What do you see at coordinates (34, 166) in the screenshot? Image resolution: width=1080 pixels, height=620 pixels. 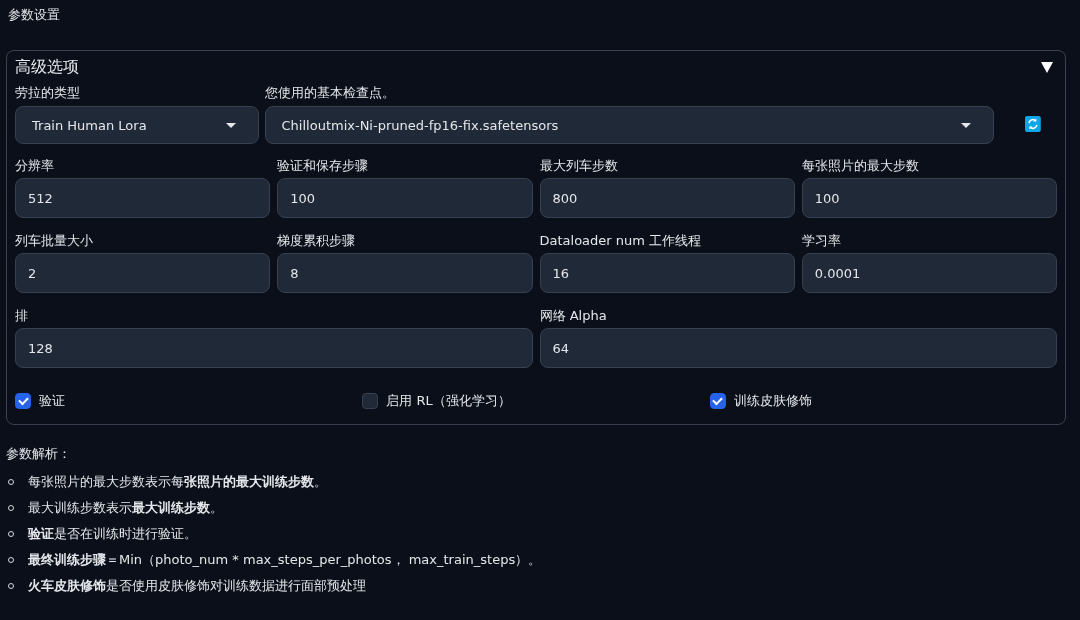 I see `field-label: 分辨率` at bounding box center [34, 166].